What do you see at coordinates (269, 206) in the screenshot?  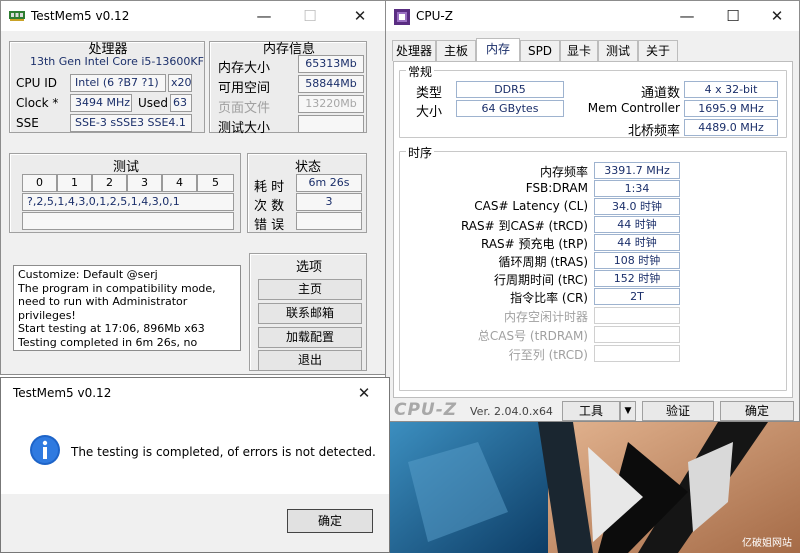 I see `cycles-label: 次 数` at bounding box center [269, 206].